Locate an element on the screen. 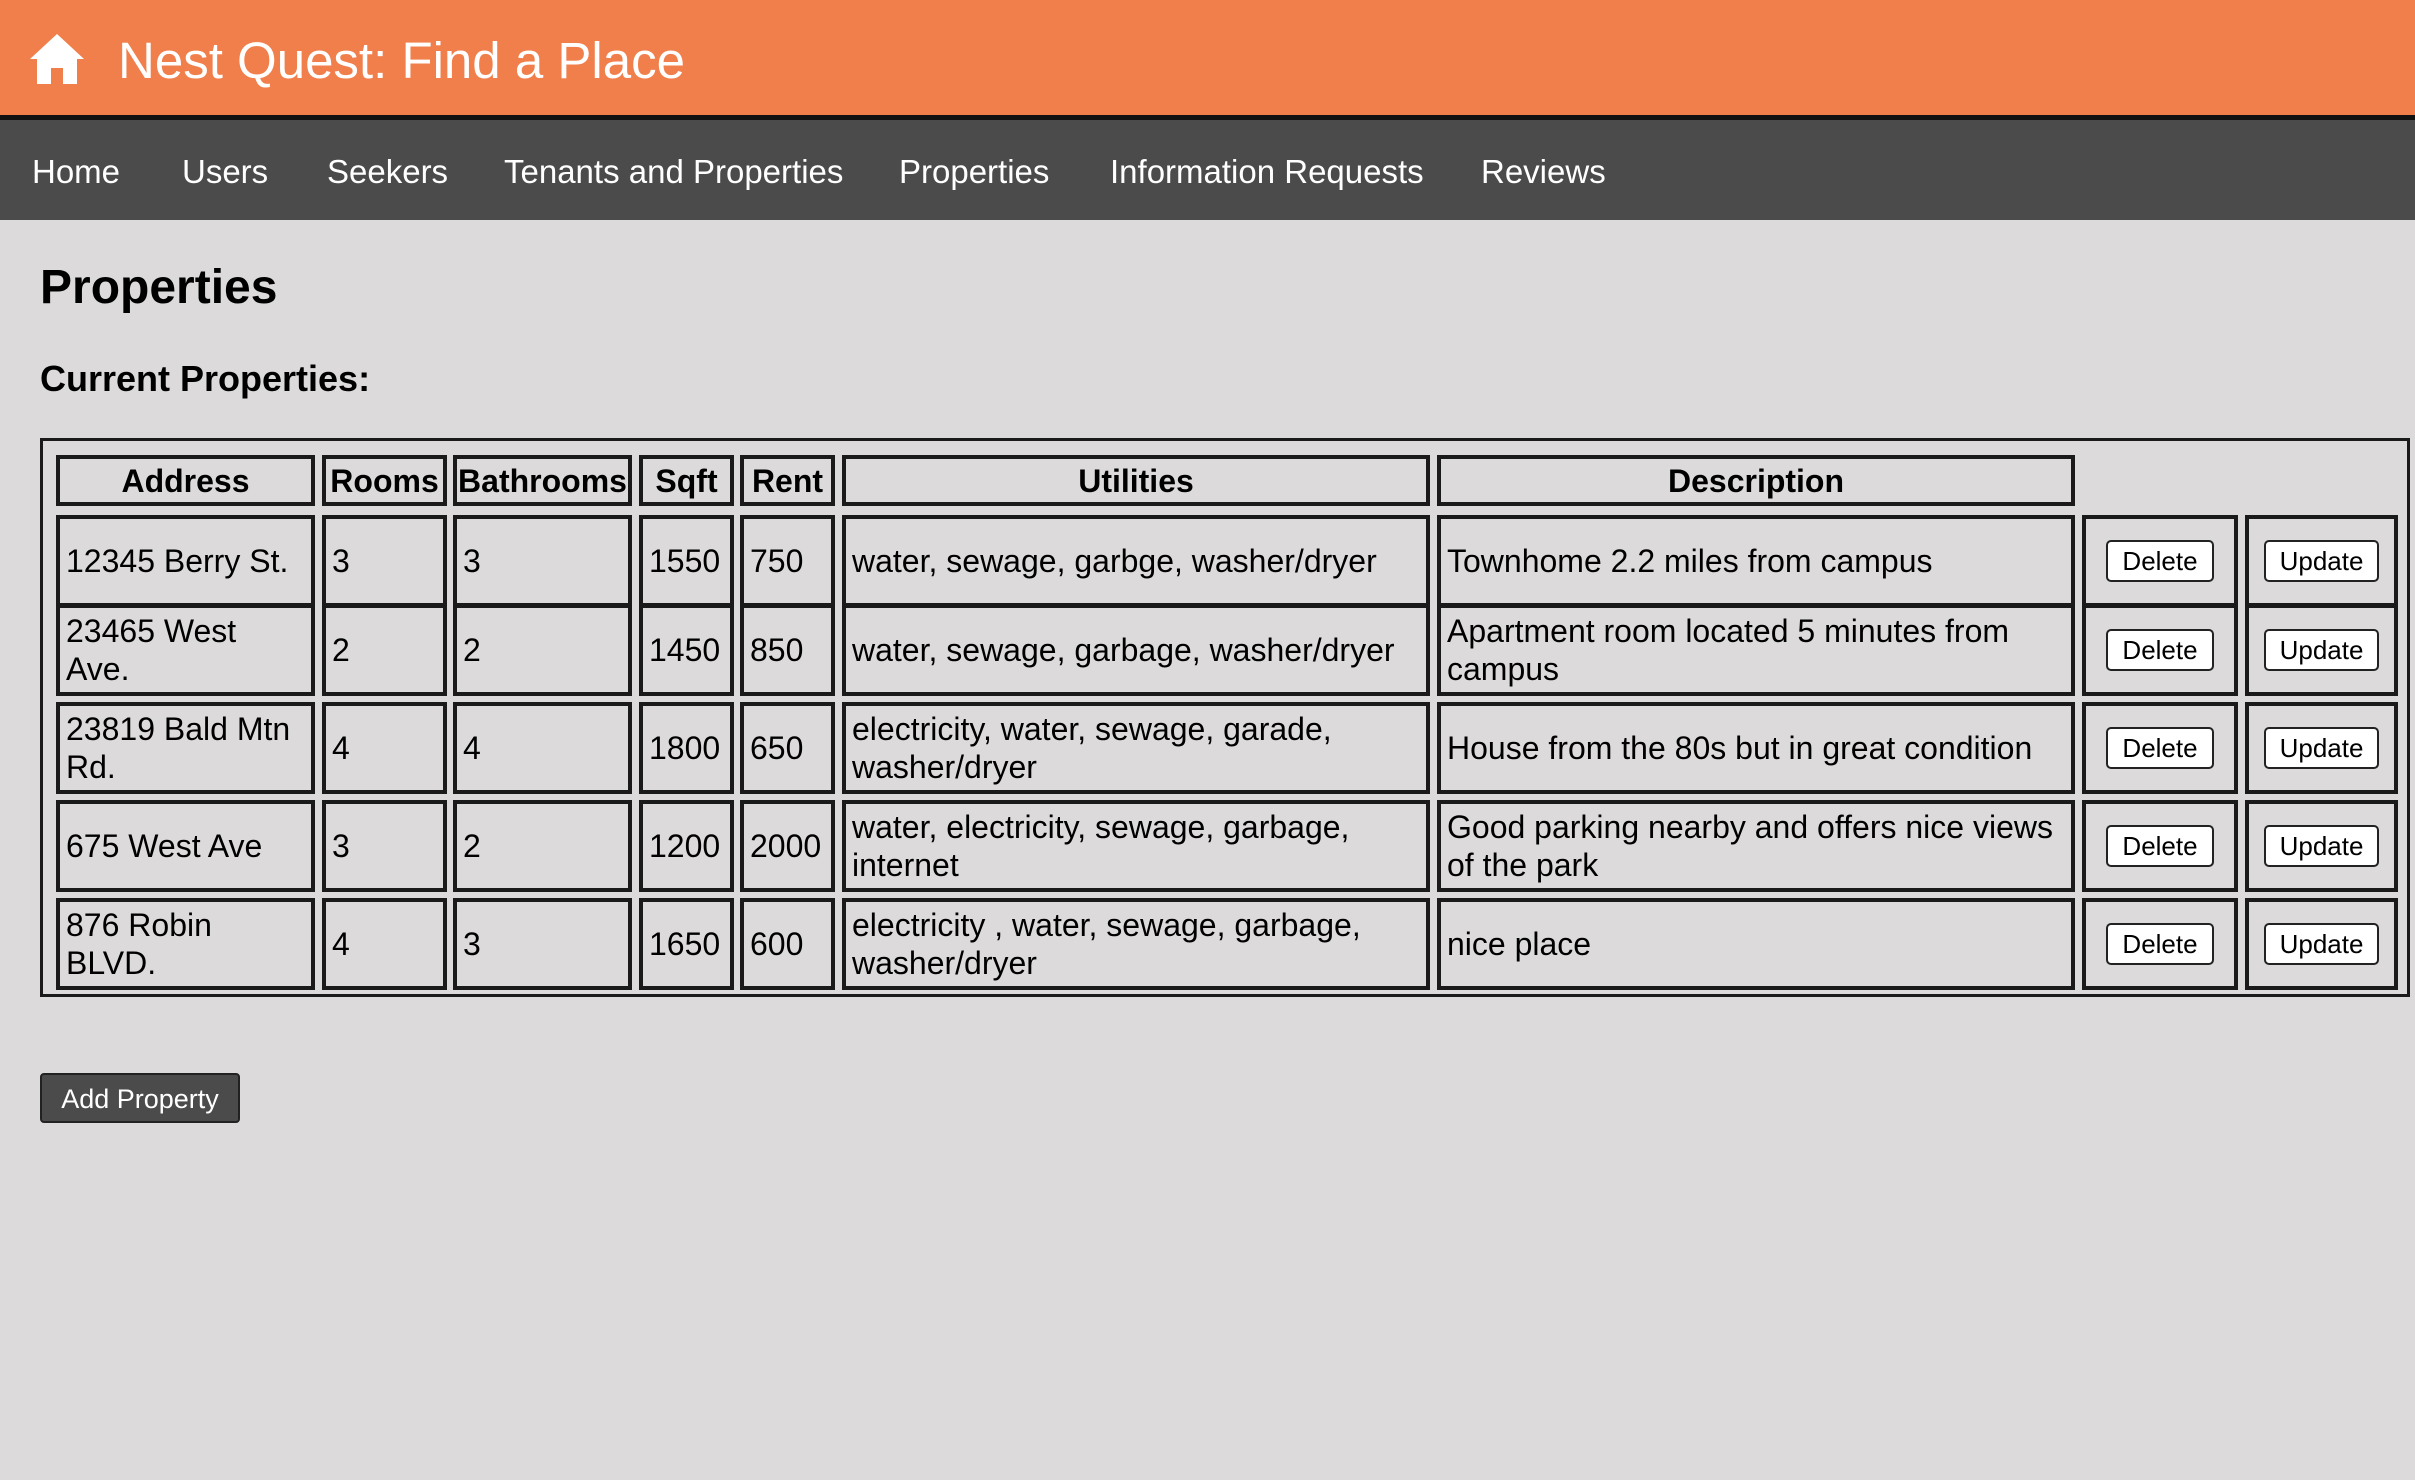 This screenshot has height=1480, width=2415. cell-address: 23465 West Ave. is located at coordinates (185, 650).